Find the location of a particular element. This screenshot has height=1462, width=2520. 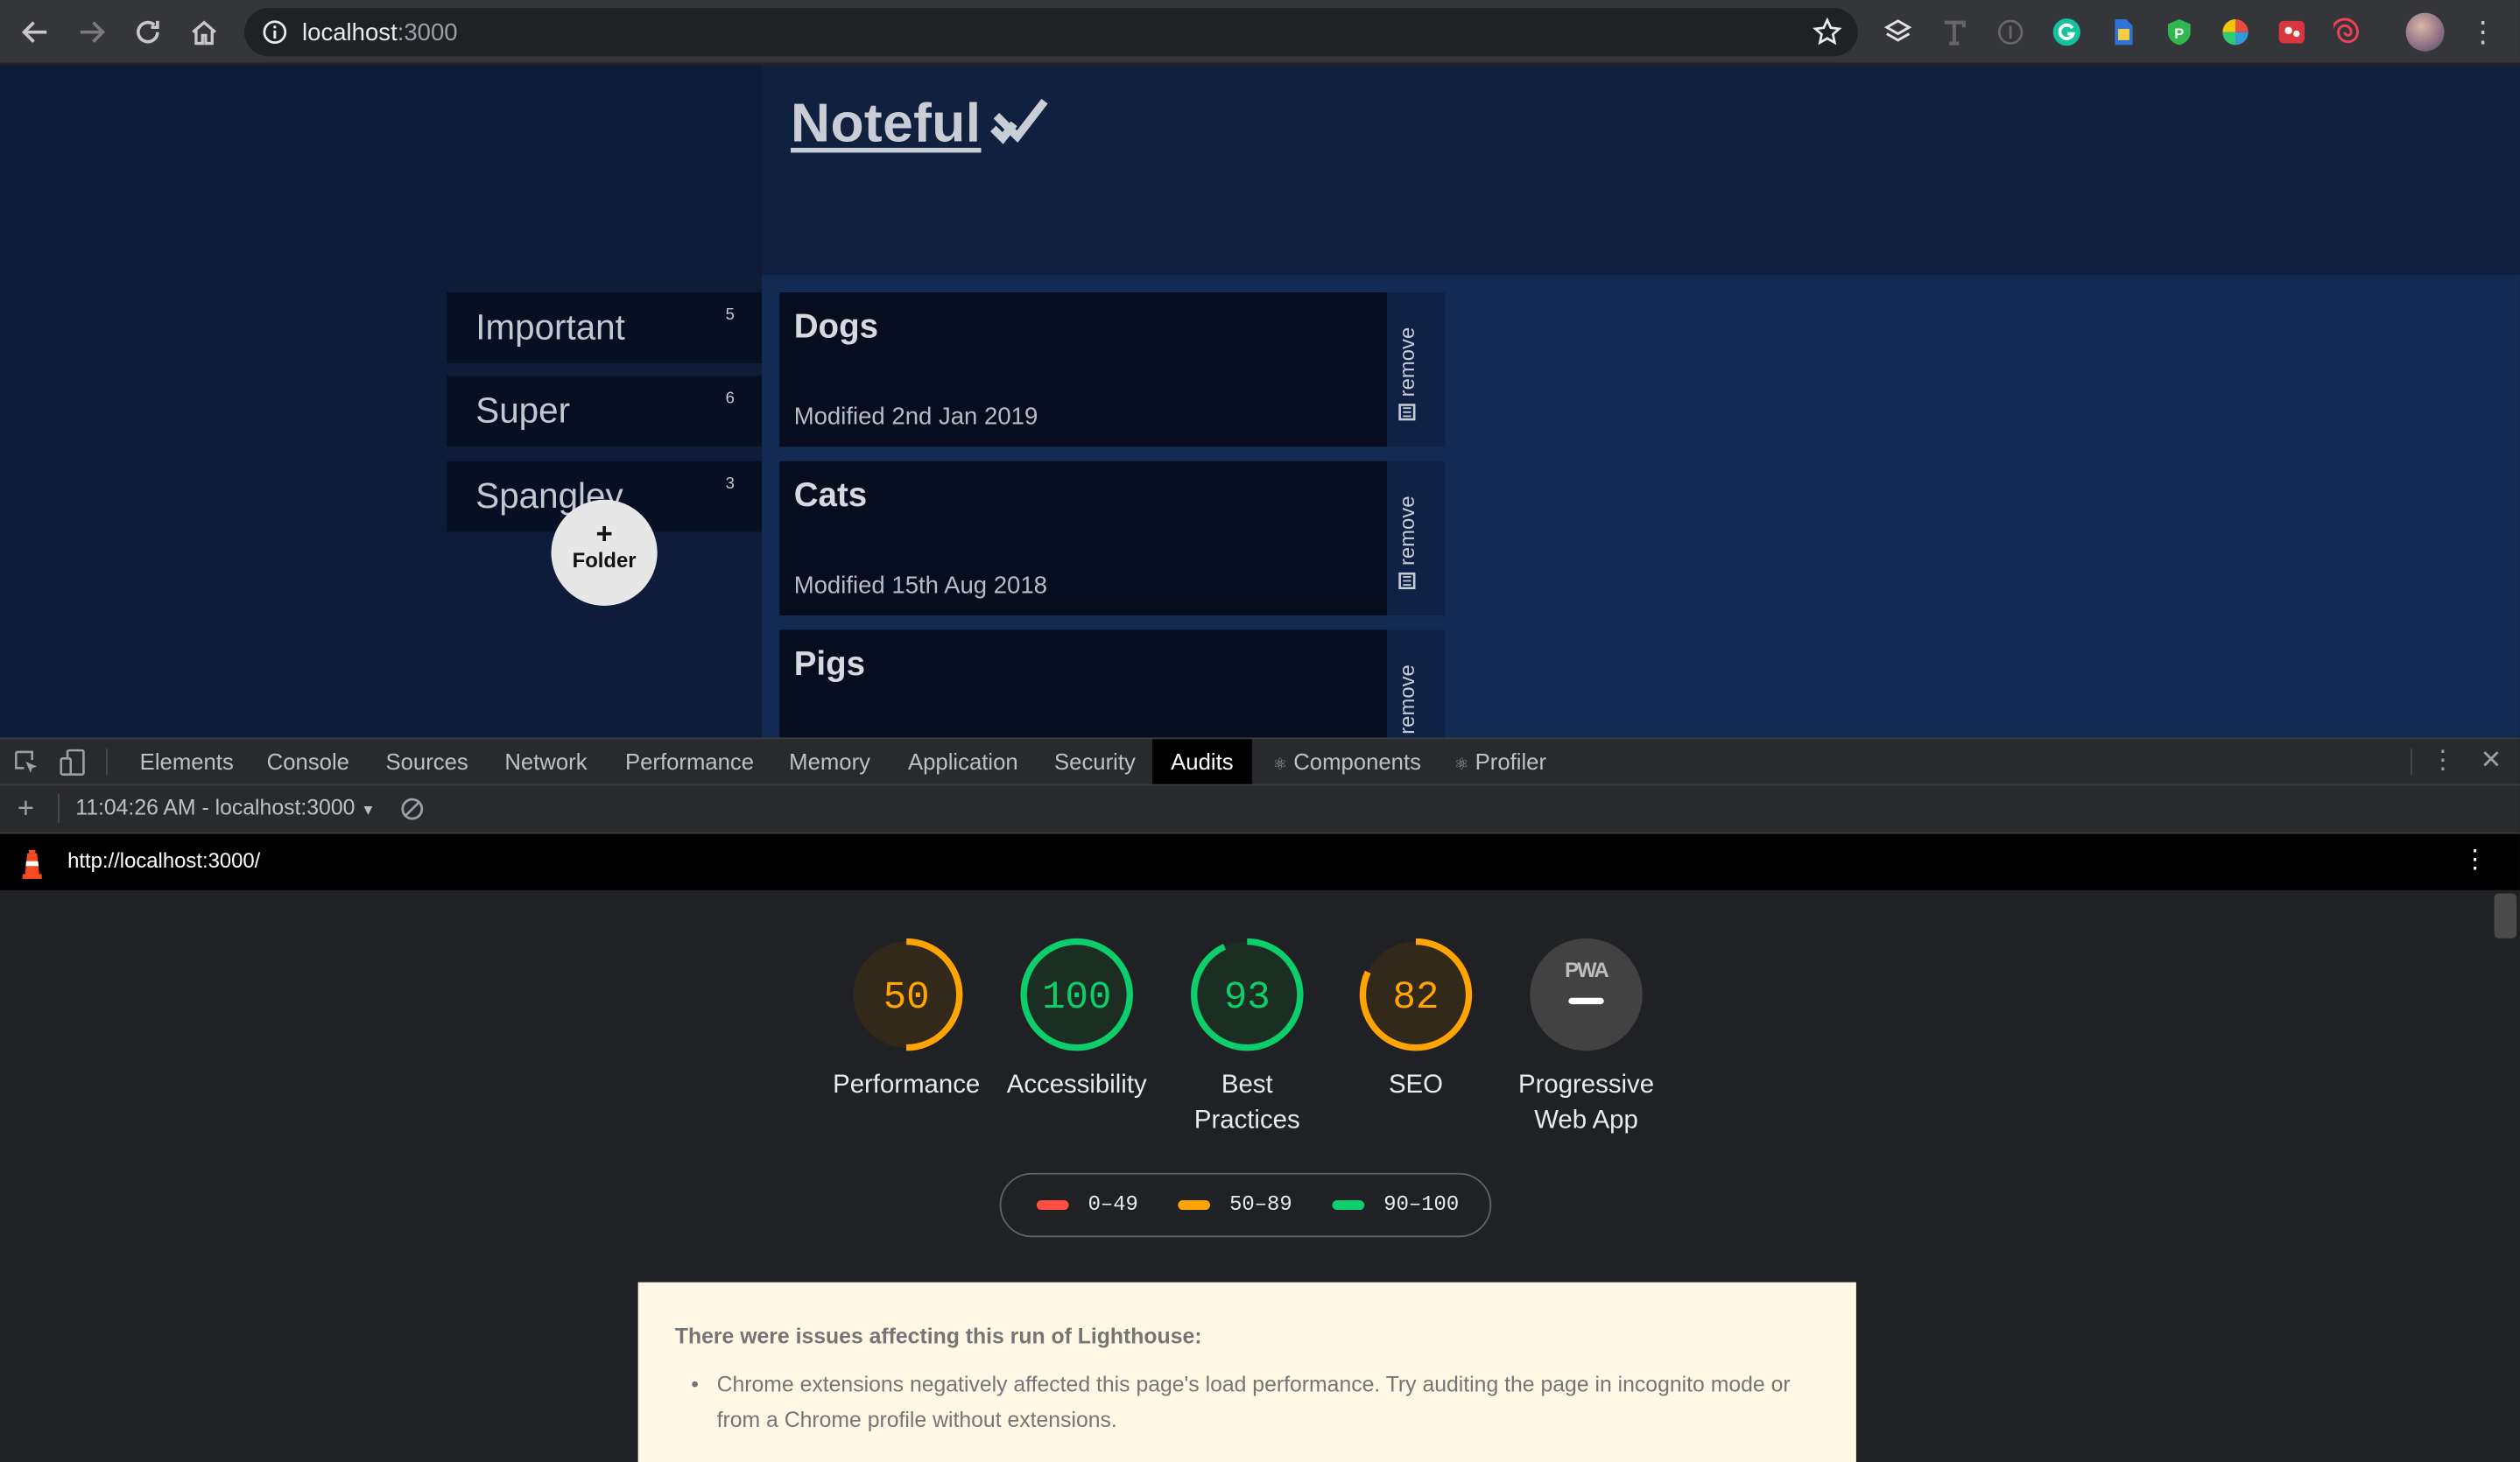

color-picker-extension-icon is located at coordinates (2235, 32).